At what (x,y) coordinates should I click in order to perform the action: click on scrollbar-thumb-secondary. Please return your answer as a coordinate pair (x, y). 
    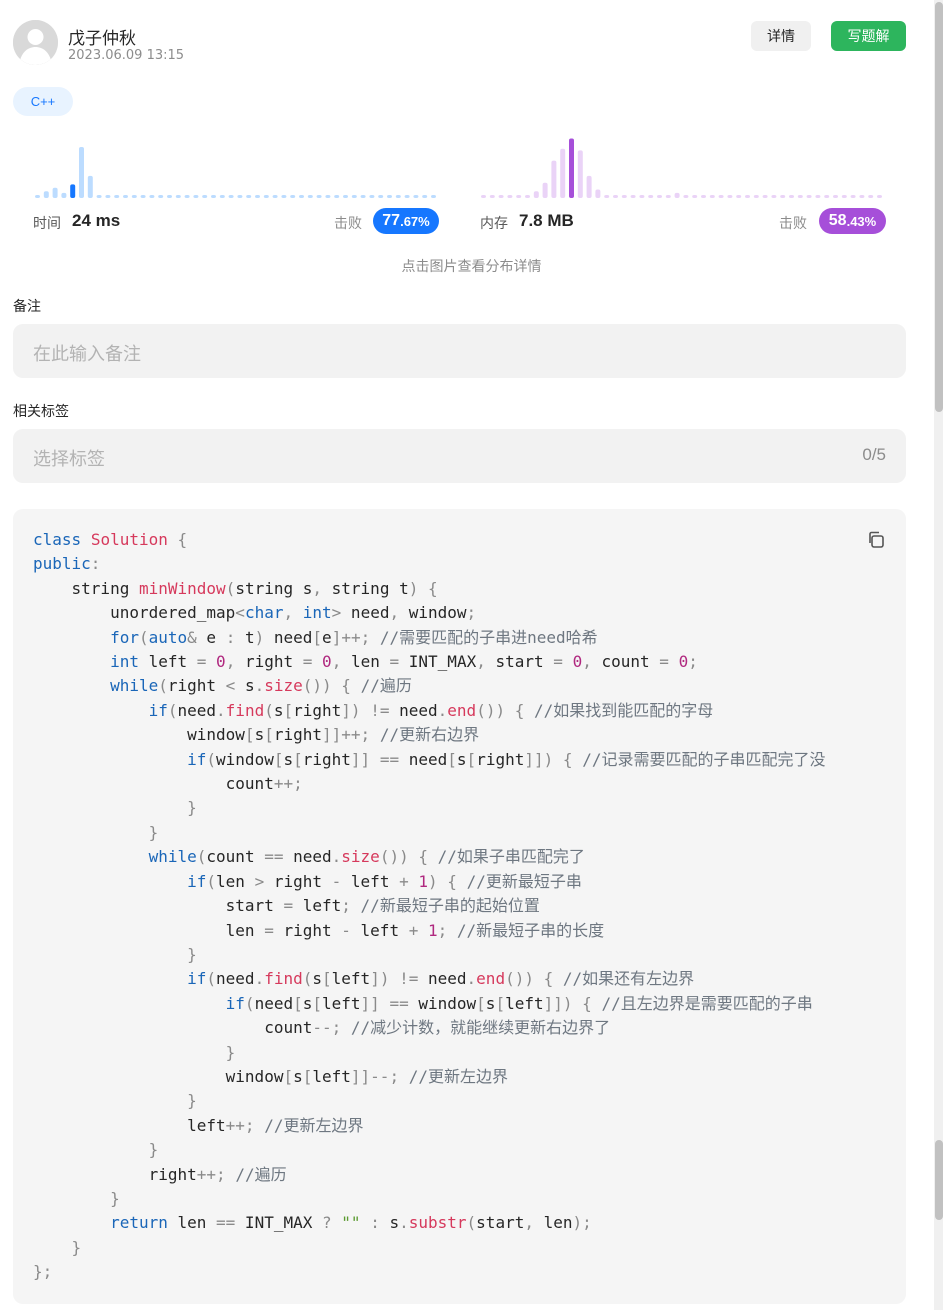
    Looking at the image, I should click on (939, 1180).